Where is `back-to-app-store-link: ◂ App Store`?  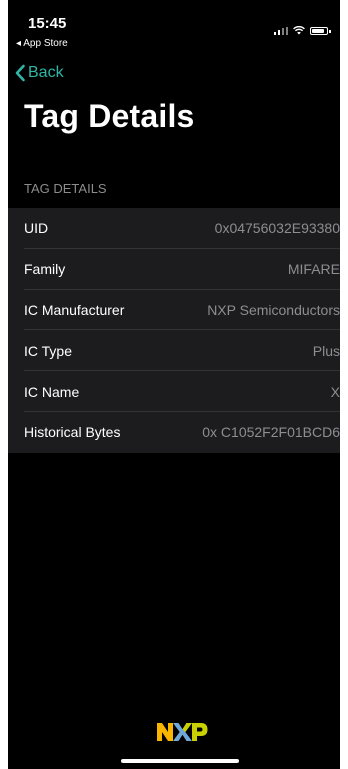 back-to-app-store-link: ◂ App Store is located at coordinates (42, 43).